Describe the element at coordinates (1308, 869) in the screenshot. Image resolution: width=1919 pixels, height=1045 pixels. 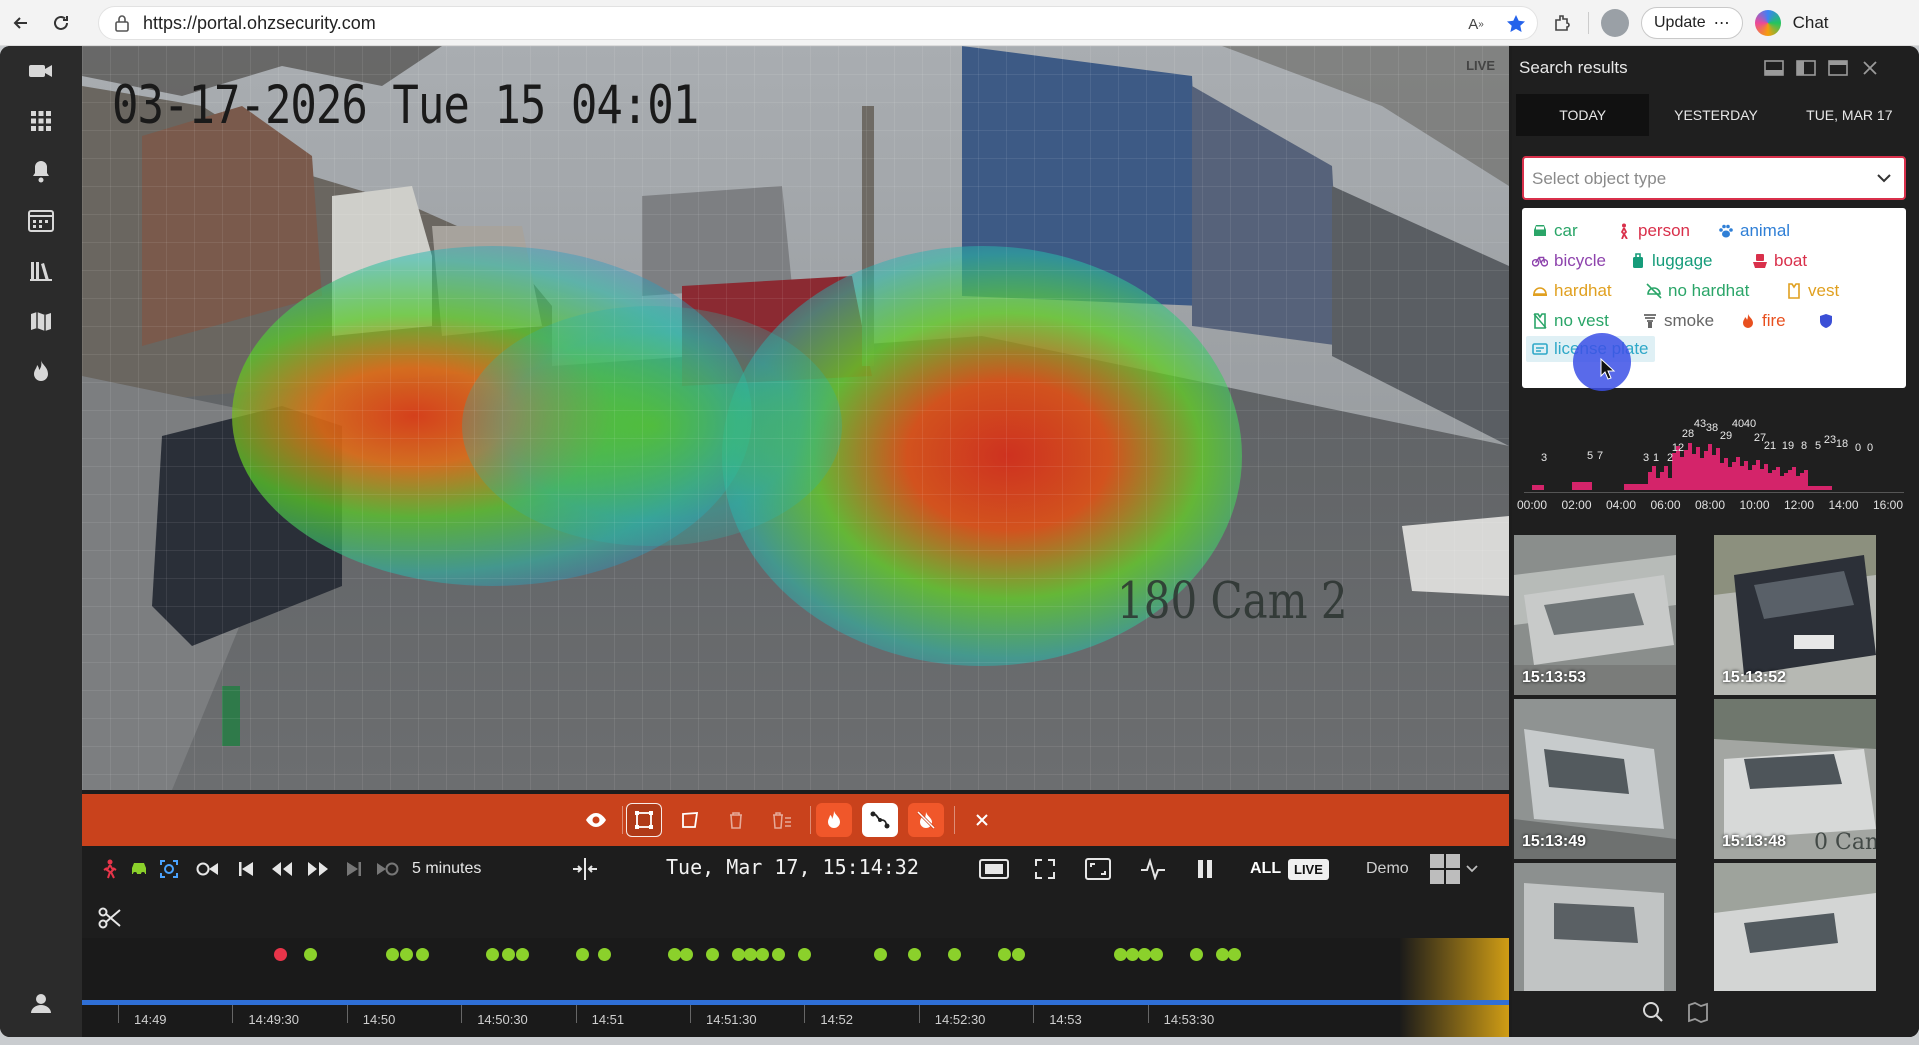
I see `live-button: LIVE` at that location.